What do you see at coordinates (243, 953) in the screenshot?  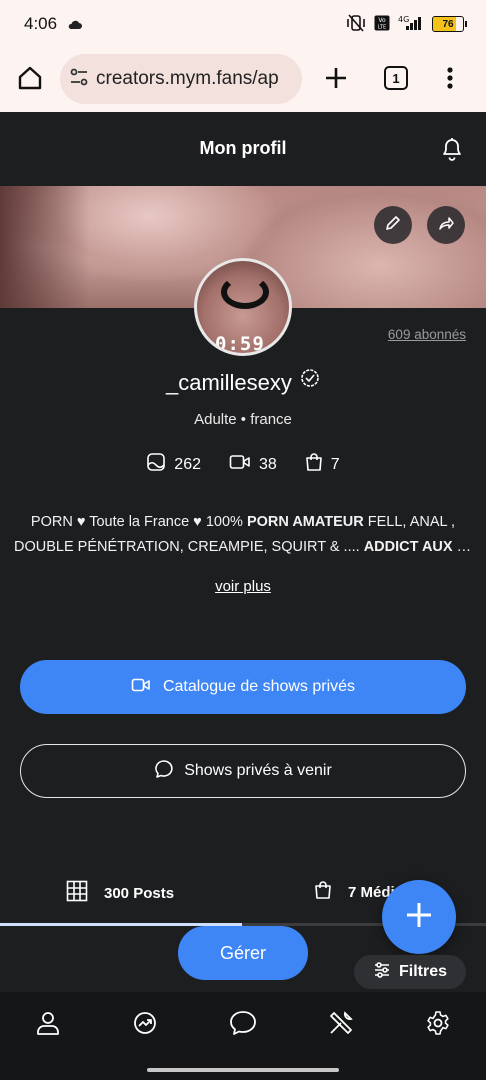 I see `manage-button: Gérer` at bounding box center [243, 953].